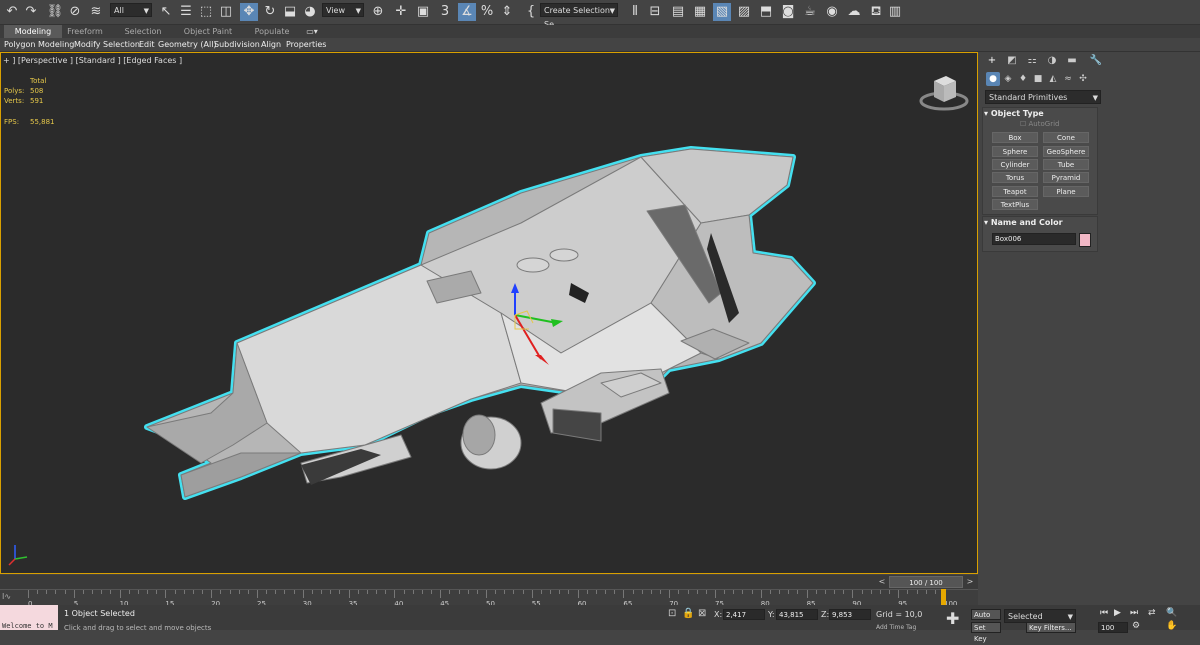  I want to click on textplus-button: TextPlus, so click(1015, 204).